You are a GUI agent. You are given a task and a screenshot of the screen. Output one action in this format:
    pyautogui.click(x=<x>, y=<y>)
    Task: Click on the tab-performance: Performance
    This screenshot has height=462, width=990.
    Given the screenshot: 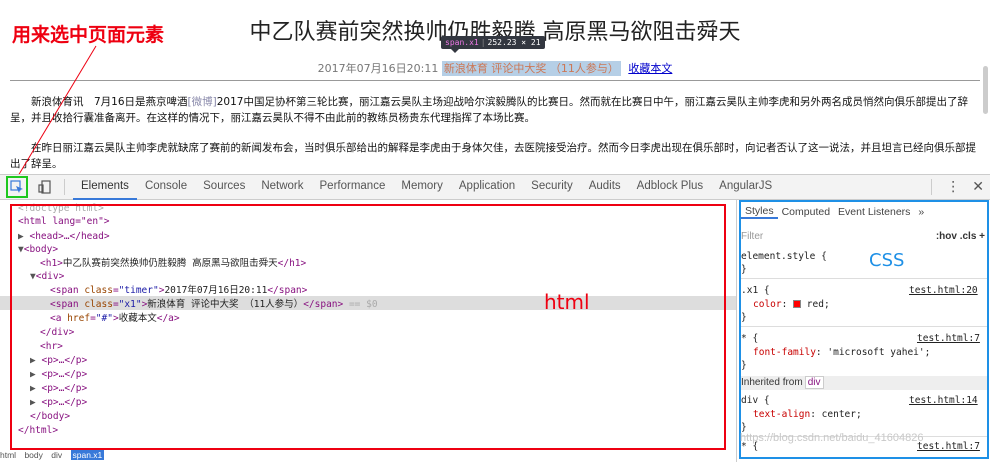 What is the action you would take?
    pyautogui.click(x=353, y=187)
    